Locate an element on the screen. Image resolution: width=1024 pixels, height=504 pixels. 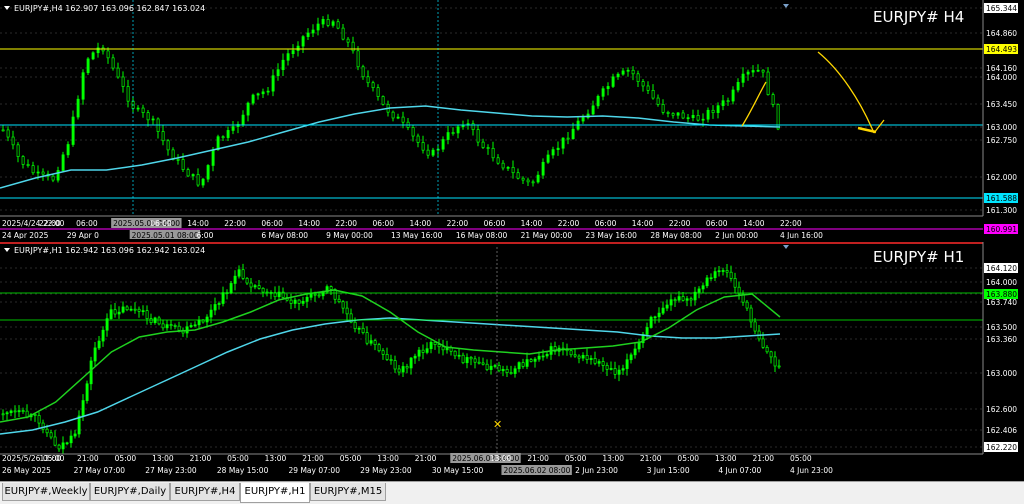
price-tick-label: 160.991 is located at coordinates (1001, 229).